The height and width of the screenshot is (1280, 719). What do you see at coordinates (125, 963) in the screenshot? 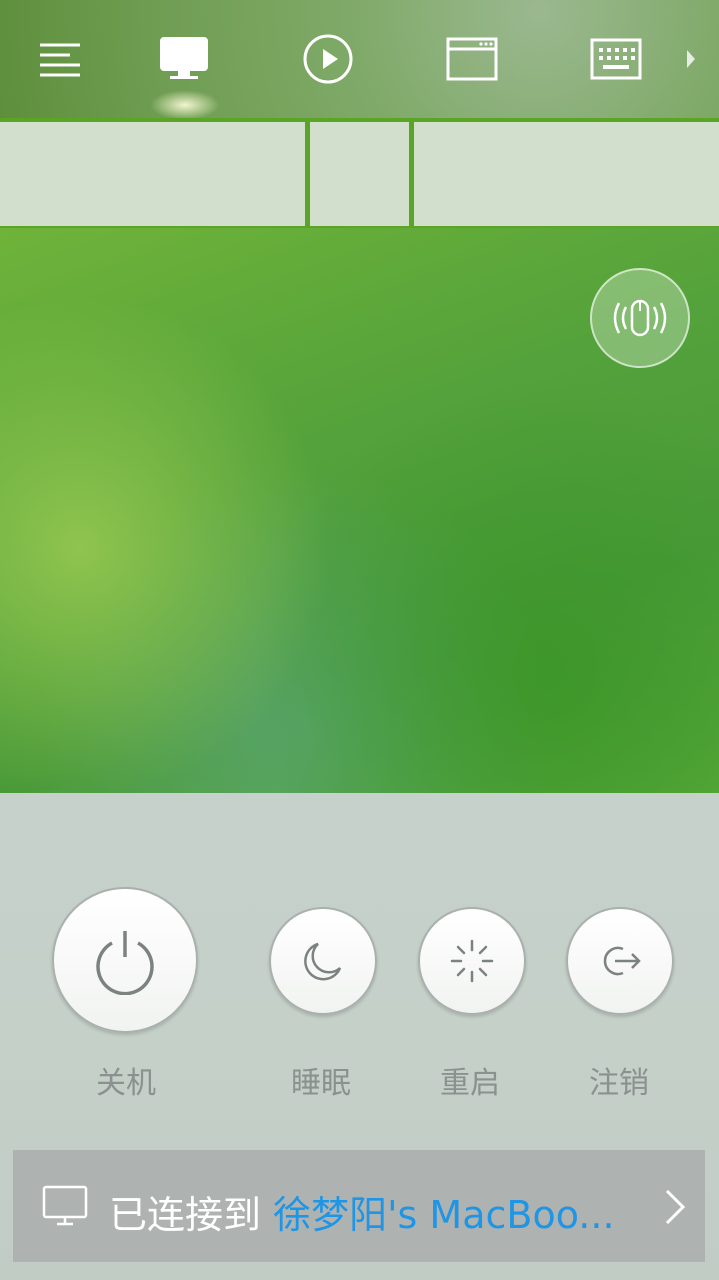
I see `power-icon` at bounding box center [125, 963].